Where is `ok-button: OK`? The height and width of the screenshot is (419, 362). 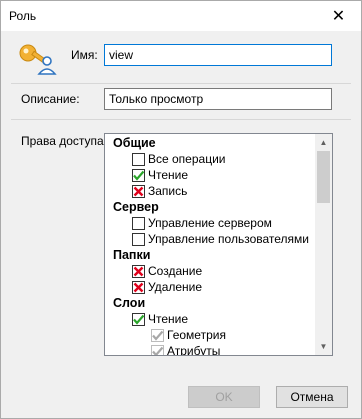
ok-button: OK is located at coordinates (224, 397).